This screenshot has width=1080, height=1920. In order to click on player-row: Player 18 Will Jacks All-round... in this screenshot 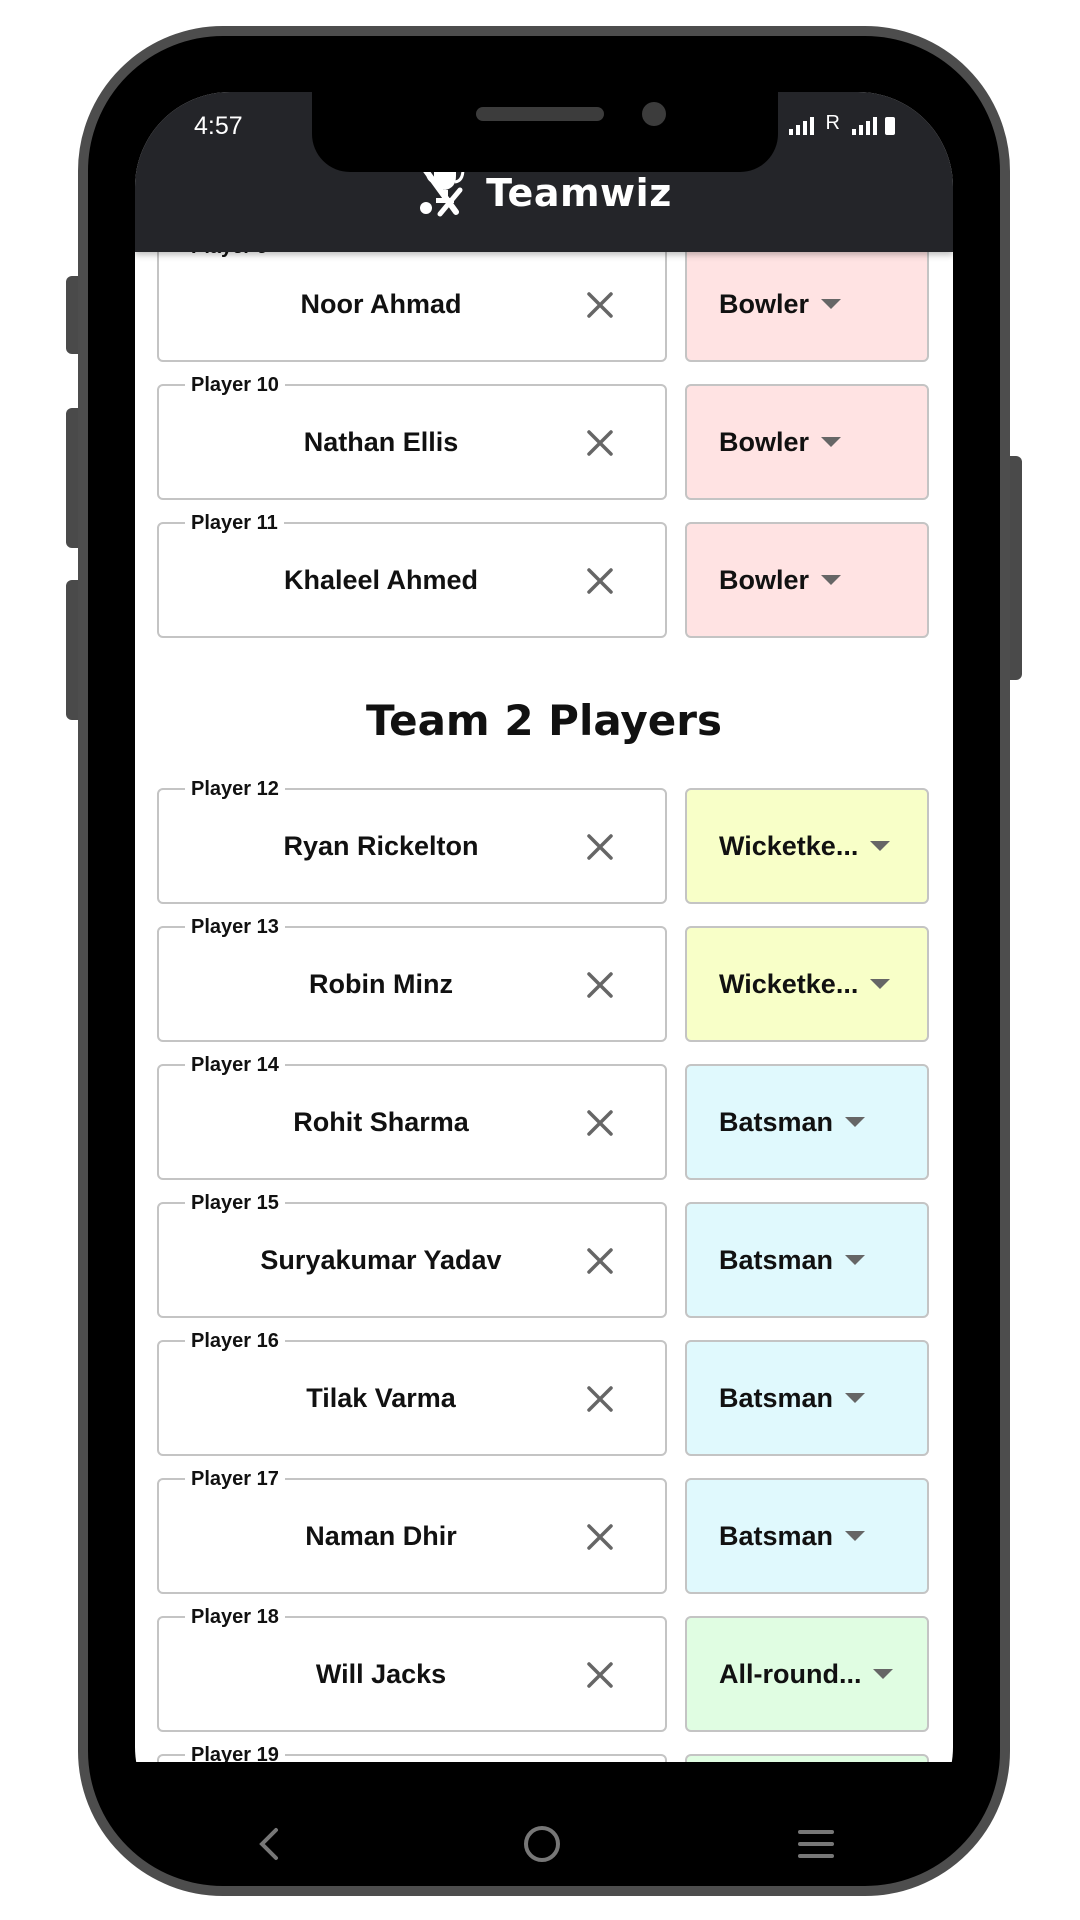, I will do `click(543, 1670)`.